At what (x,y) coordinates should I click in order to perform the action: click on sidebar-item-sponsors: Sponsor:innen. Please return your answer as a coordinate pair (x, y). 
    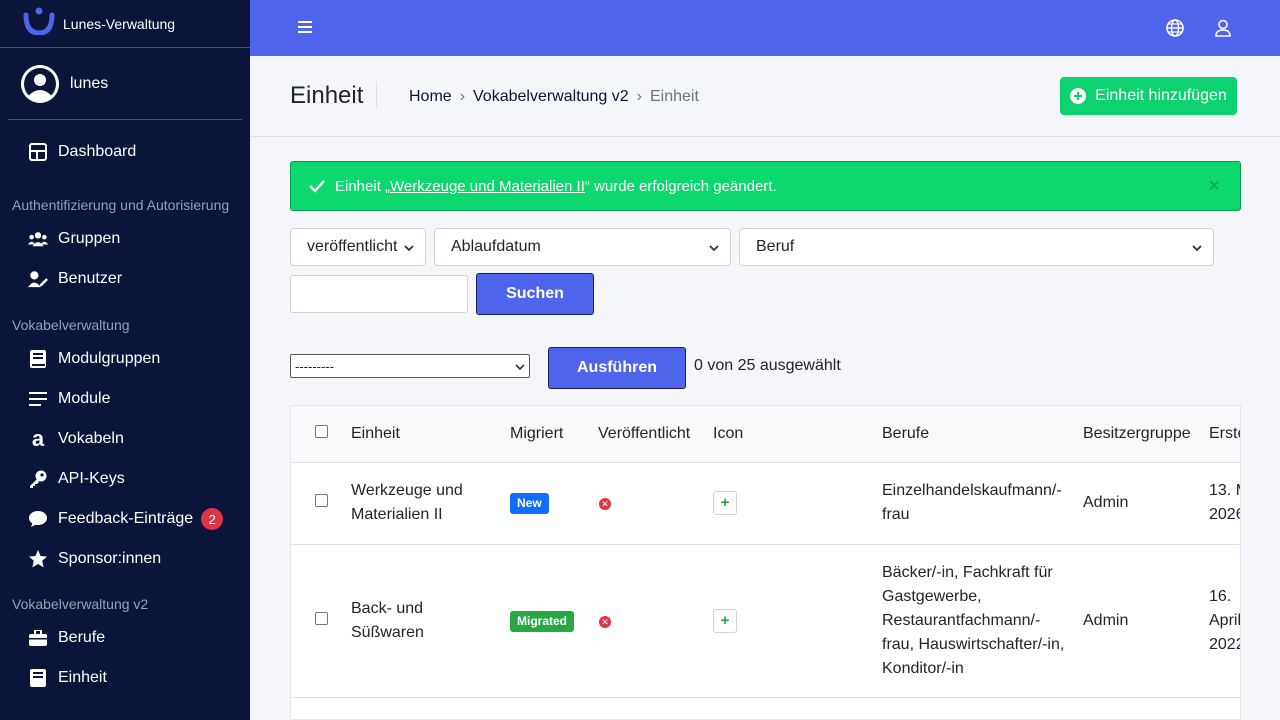
    Looking at the image, I should click on (125, 559).